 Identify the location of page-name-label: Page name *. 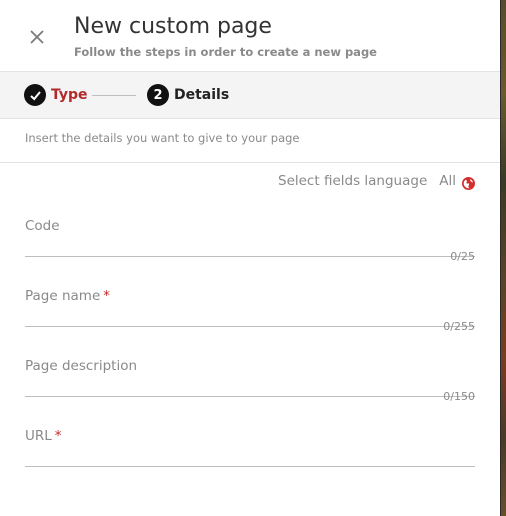
(68, 296).